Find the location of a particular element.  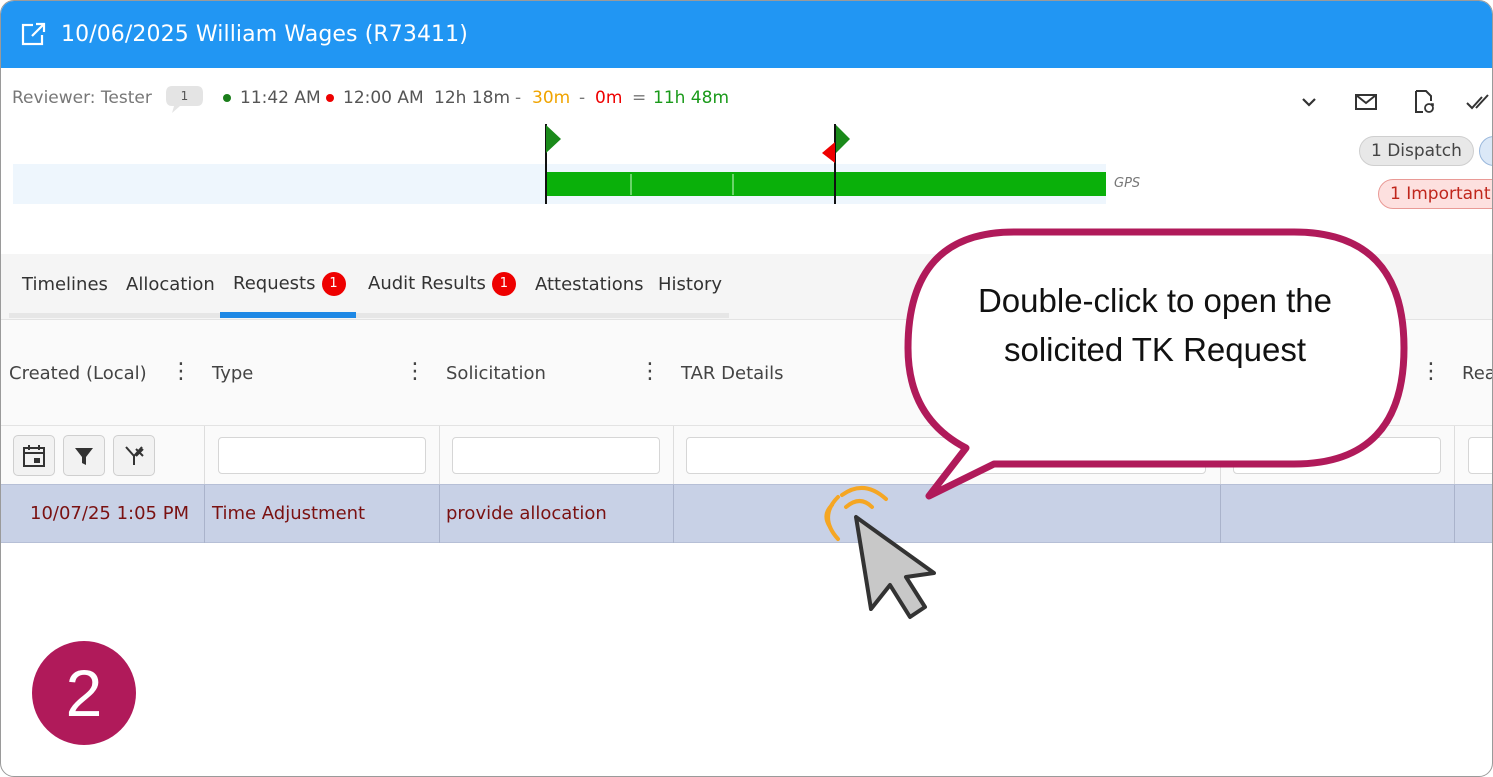

calendar-icon is located at coordinates (34, 456).